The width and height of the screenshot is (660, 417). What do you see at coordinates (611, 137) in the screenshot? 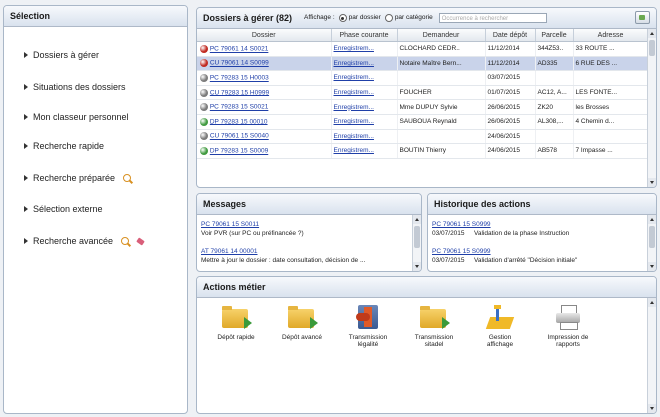
I see `cell-adresse` at bounding box center [611, 137].